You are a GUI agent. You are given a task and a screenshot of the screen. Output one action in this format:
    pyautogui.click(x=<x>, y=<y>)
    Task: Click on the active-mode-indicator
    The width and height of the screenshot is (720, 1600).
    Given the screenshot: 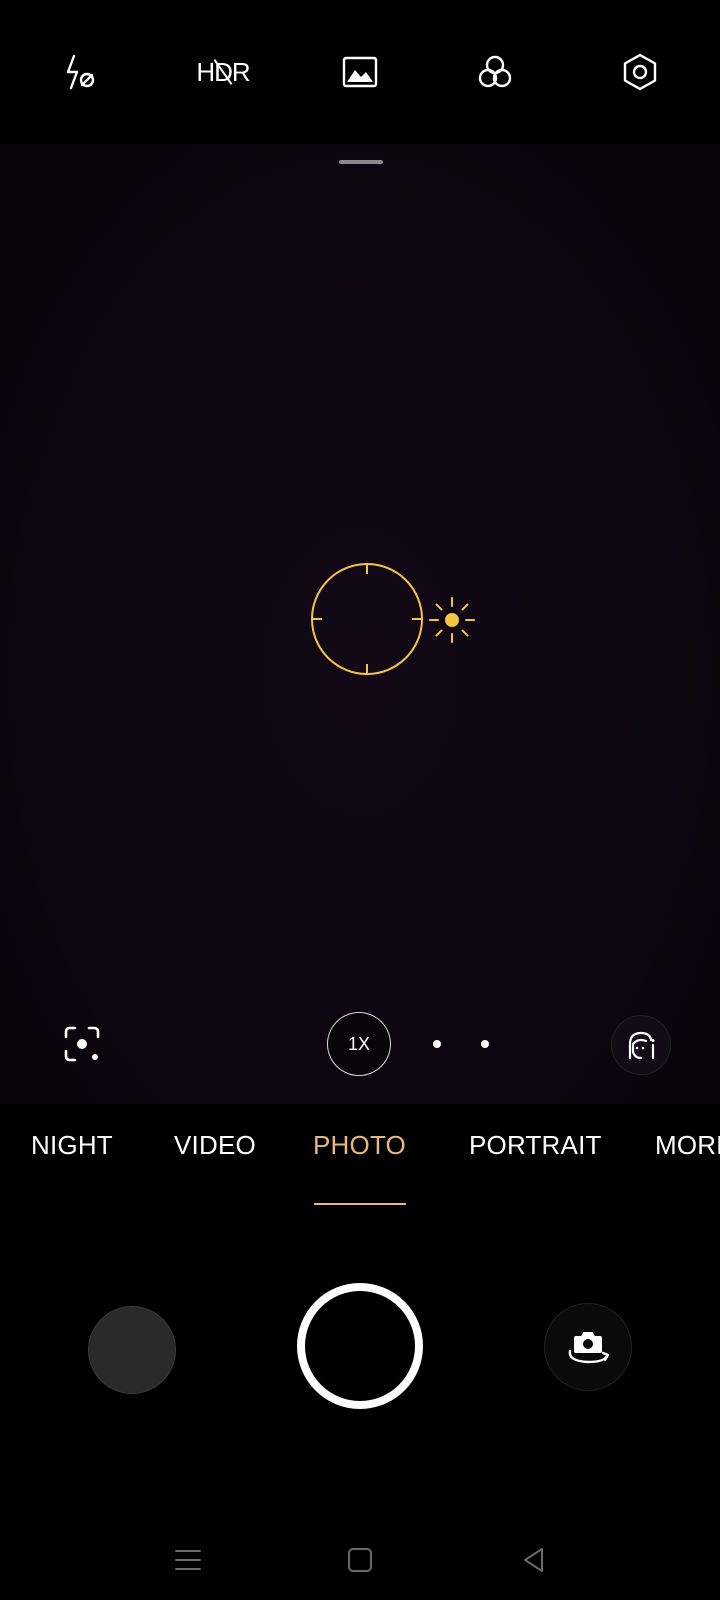 What is the action you would take?
    pyautogui.click(x=360, y=1204)
    